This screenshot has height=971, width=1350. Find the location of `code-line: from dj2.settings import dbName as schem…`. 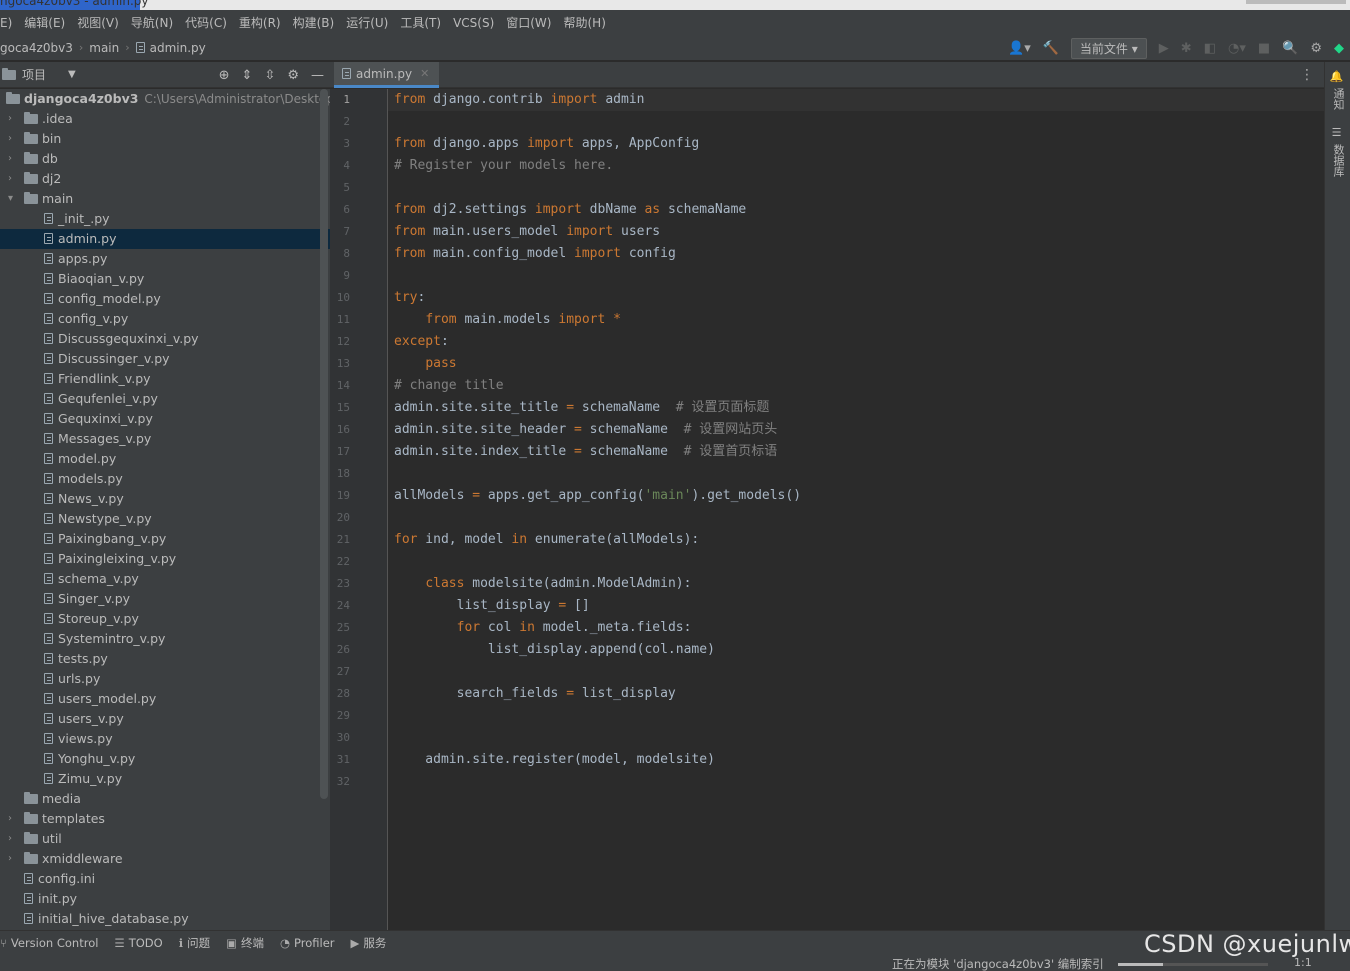

code-line: from dj2.settings import dbName as schem… is located at coordinates (570, 210).